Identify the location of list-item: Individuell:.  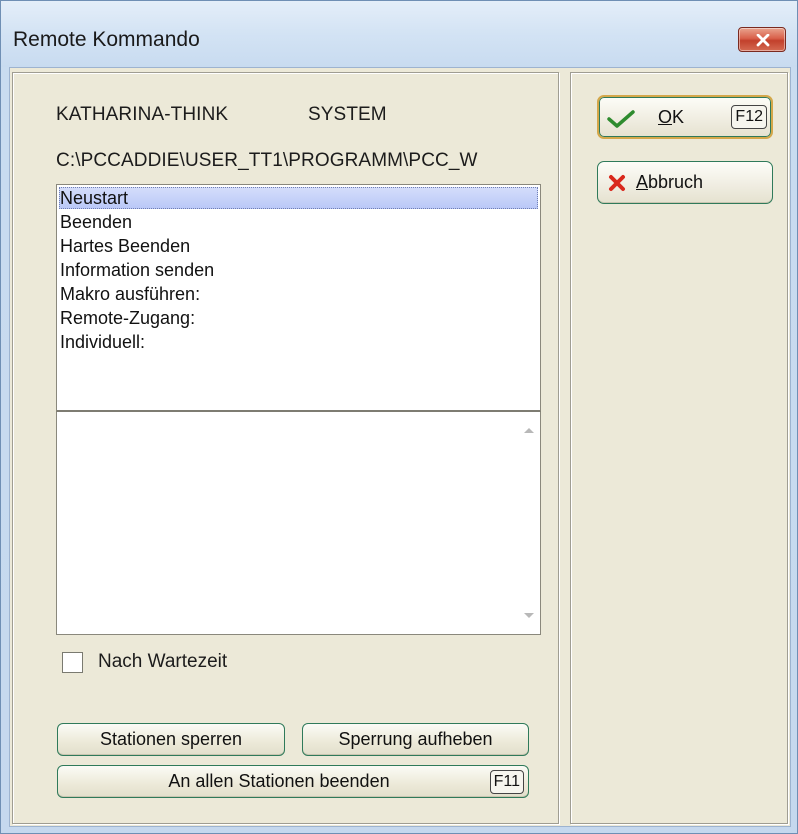
(298, 342).